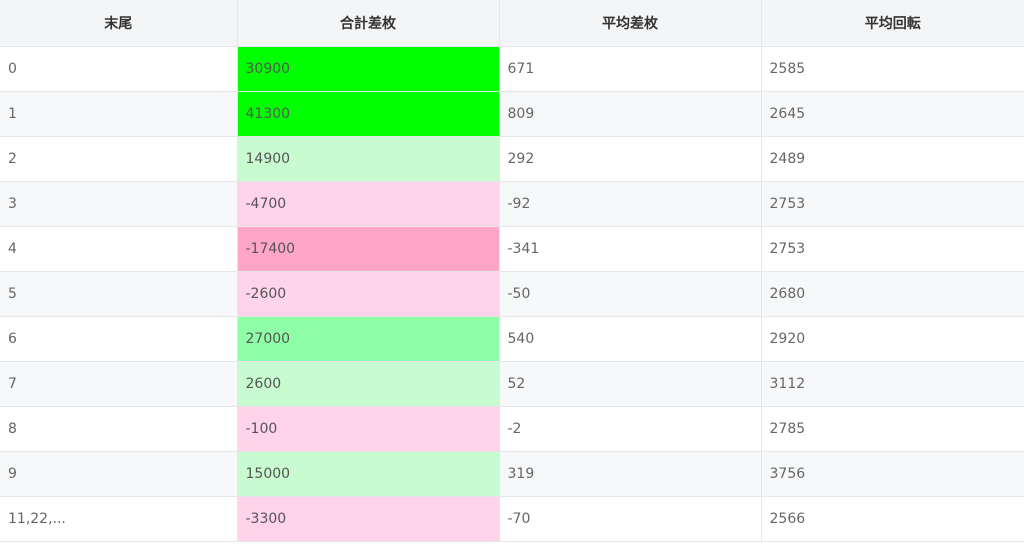 The width and height of the screenshot is (1024, 547). I want to click on tail-cell: 8, so click(119, 429).